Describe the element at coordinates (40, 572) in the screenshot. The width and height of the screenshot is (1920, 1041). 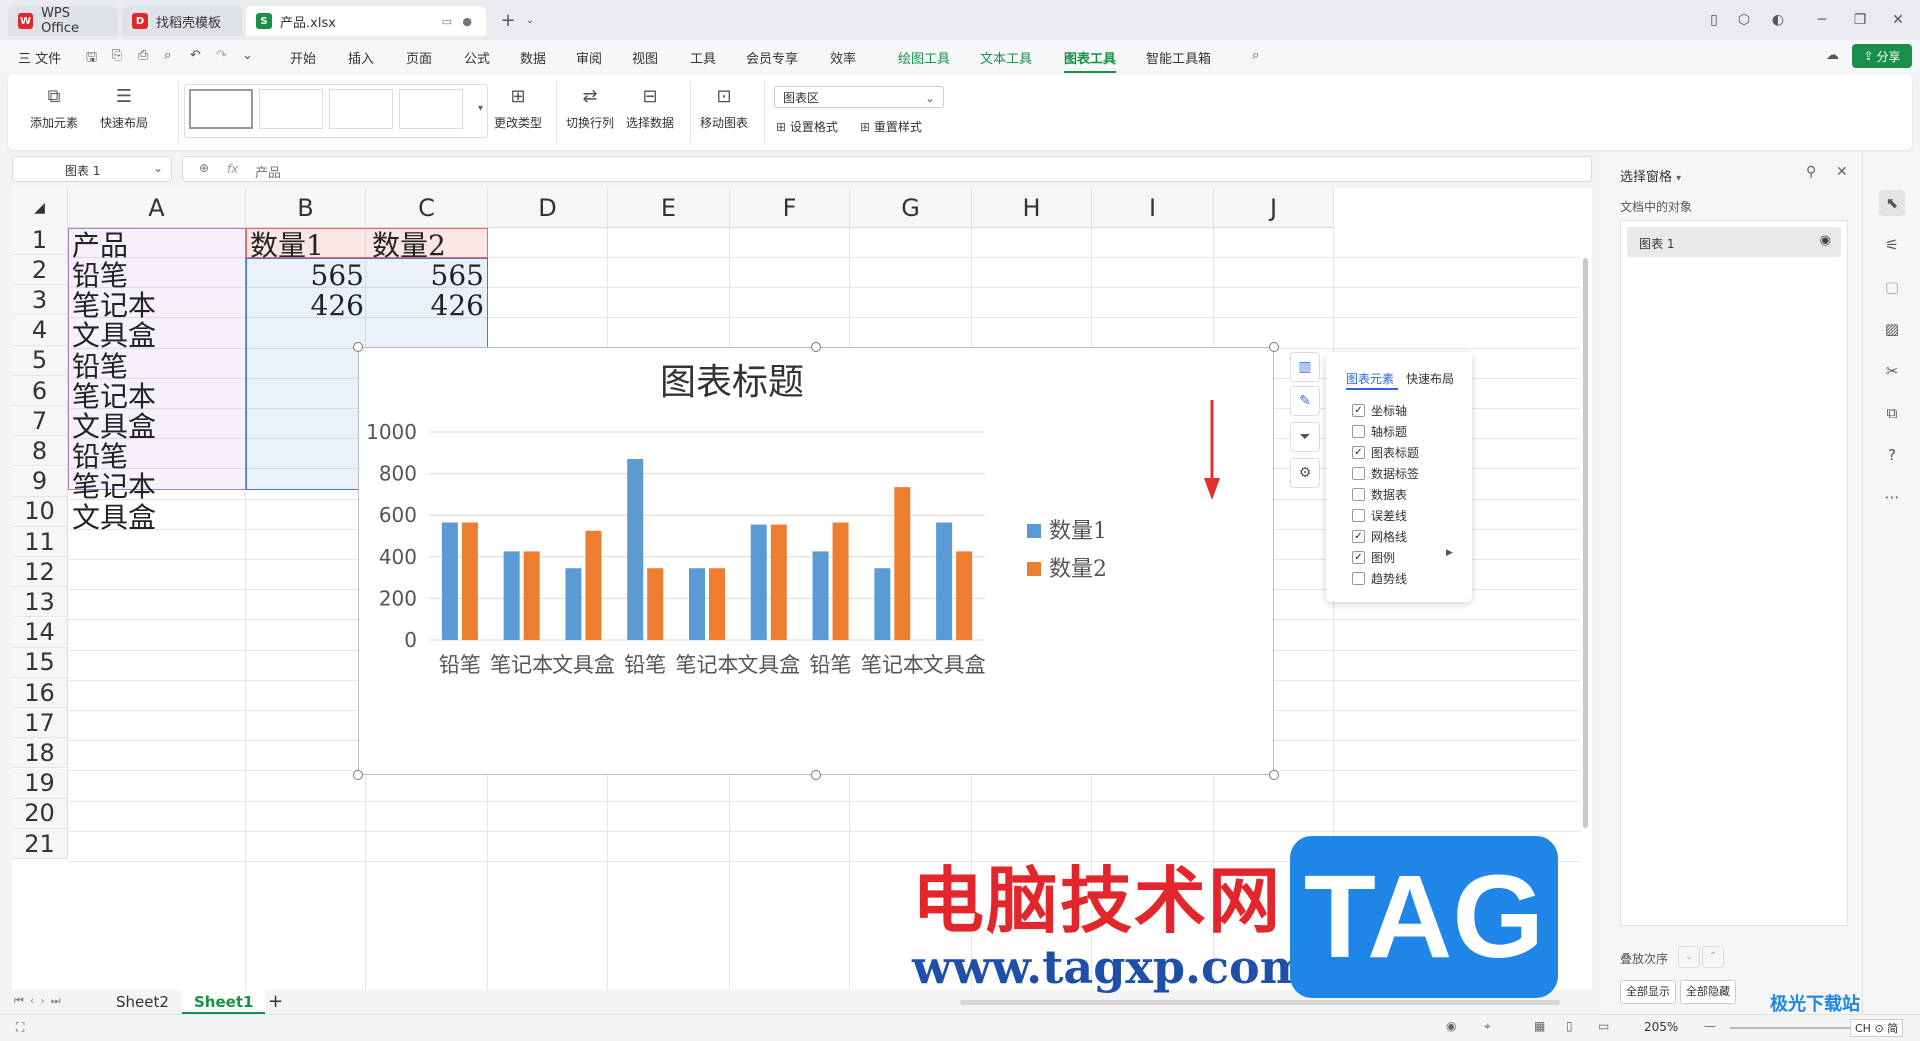
I see `row-header: 12` at that location.